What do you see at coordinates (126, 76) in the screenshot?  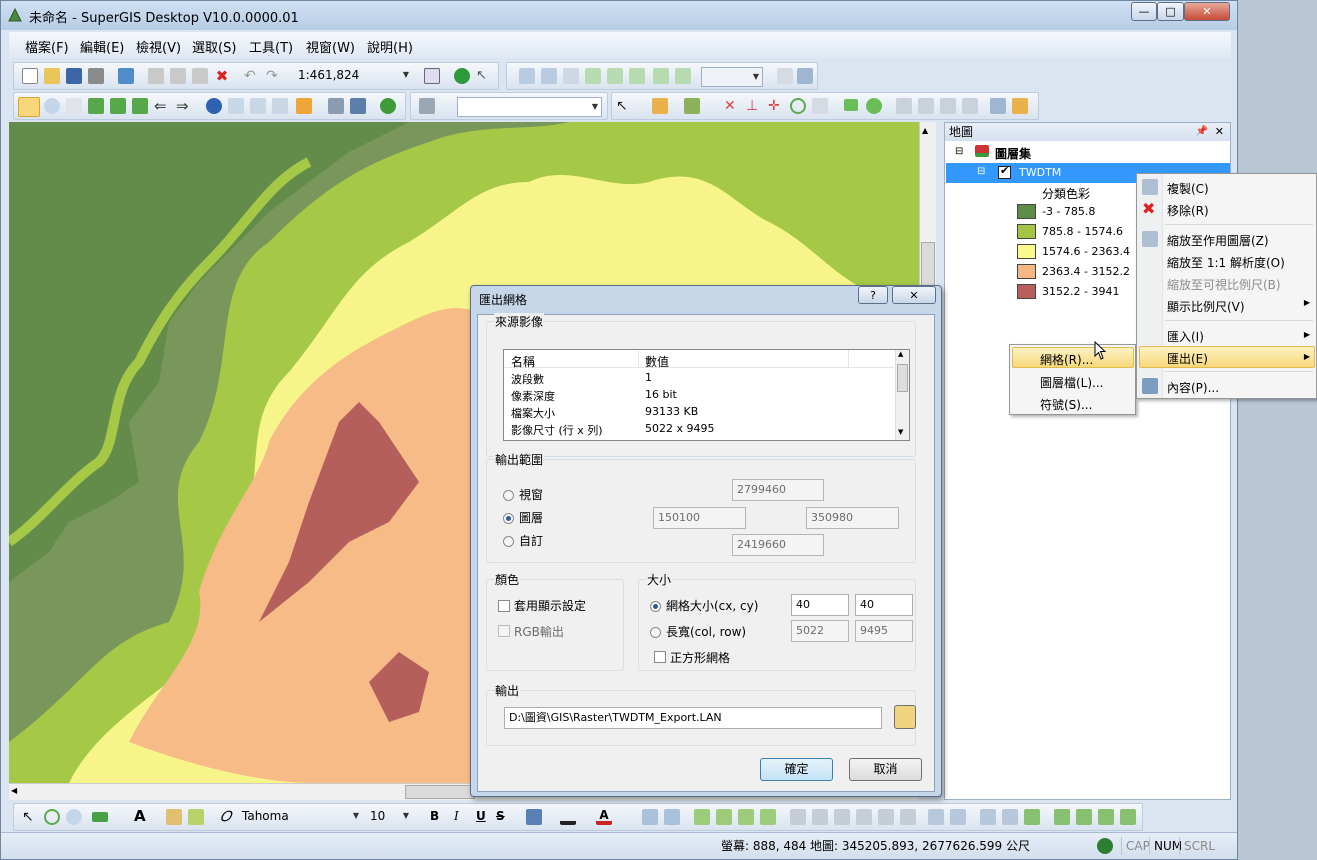 I see `add-data-icon` at bounding box center [126, 76].